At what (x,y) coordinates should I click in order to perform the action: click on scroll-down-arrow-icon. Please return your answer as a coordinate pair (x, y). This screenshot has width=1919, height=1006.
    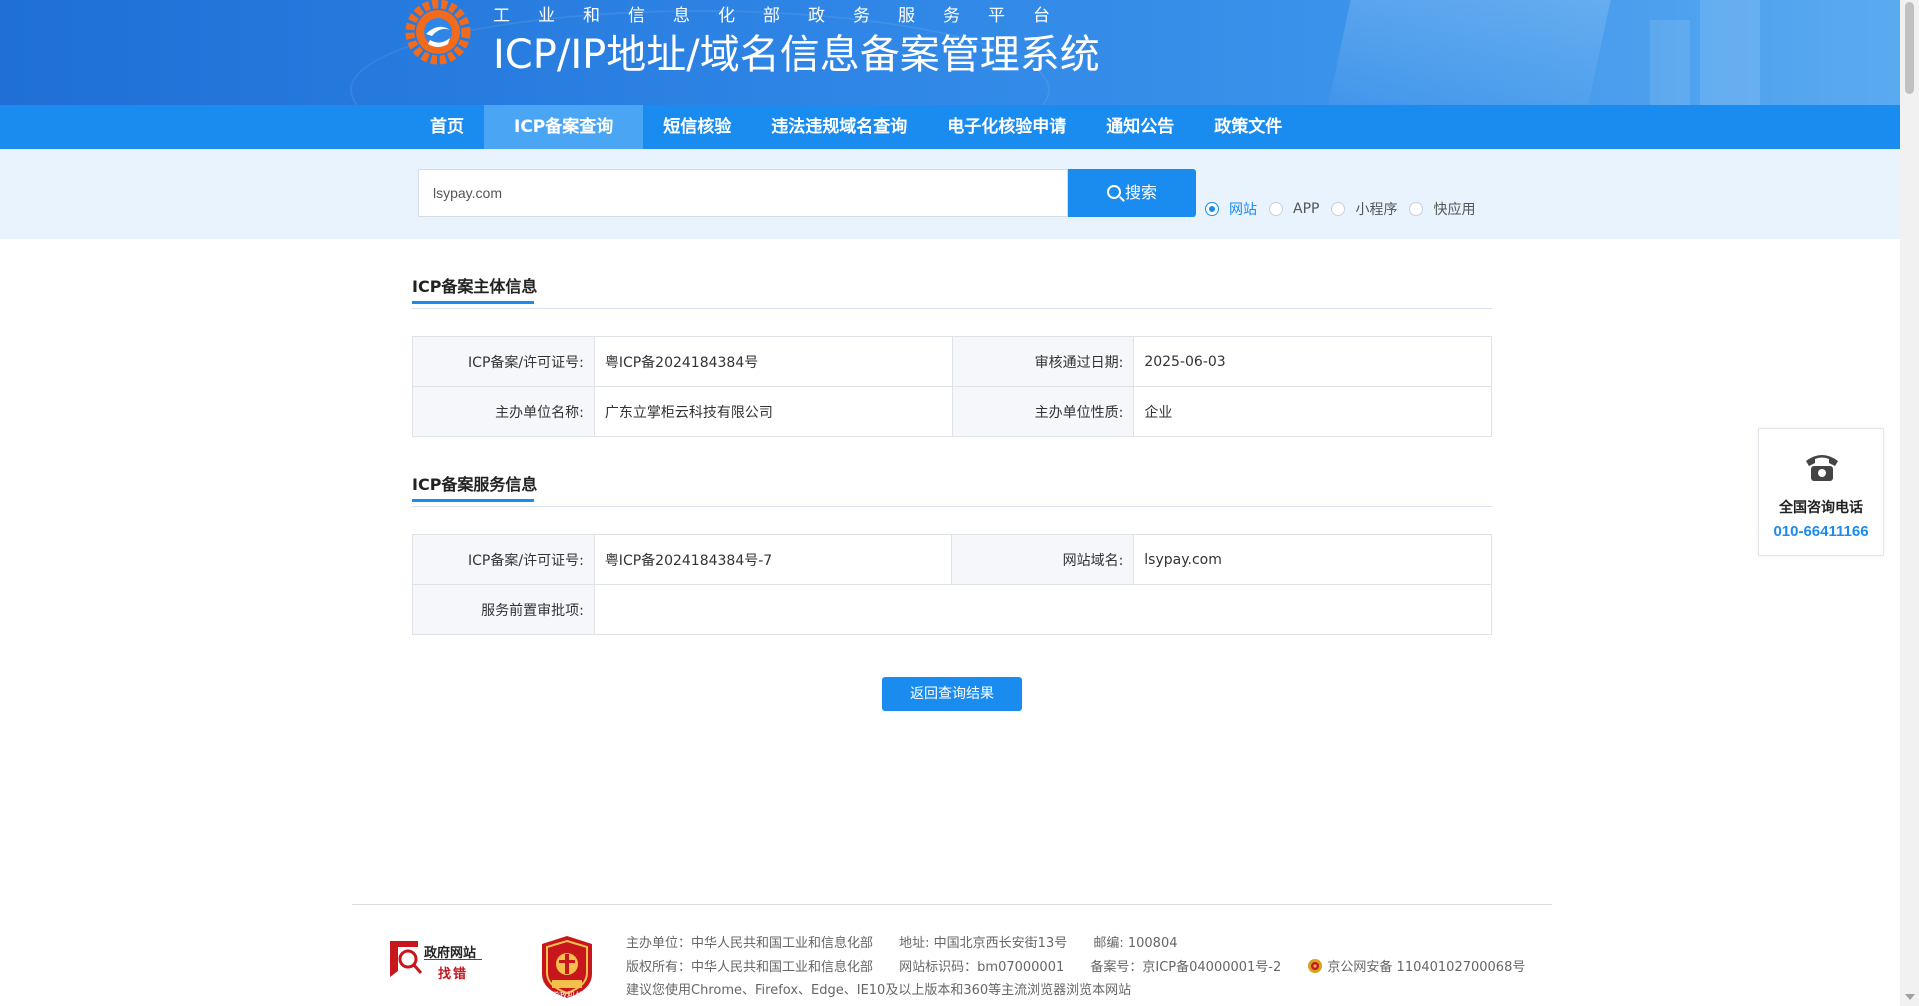
    Looking at the image, I should click on (1910, 997).